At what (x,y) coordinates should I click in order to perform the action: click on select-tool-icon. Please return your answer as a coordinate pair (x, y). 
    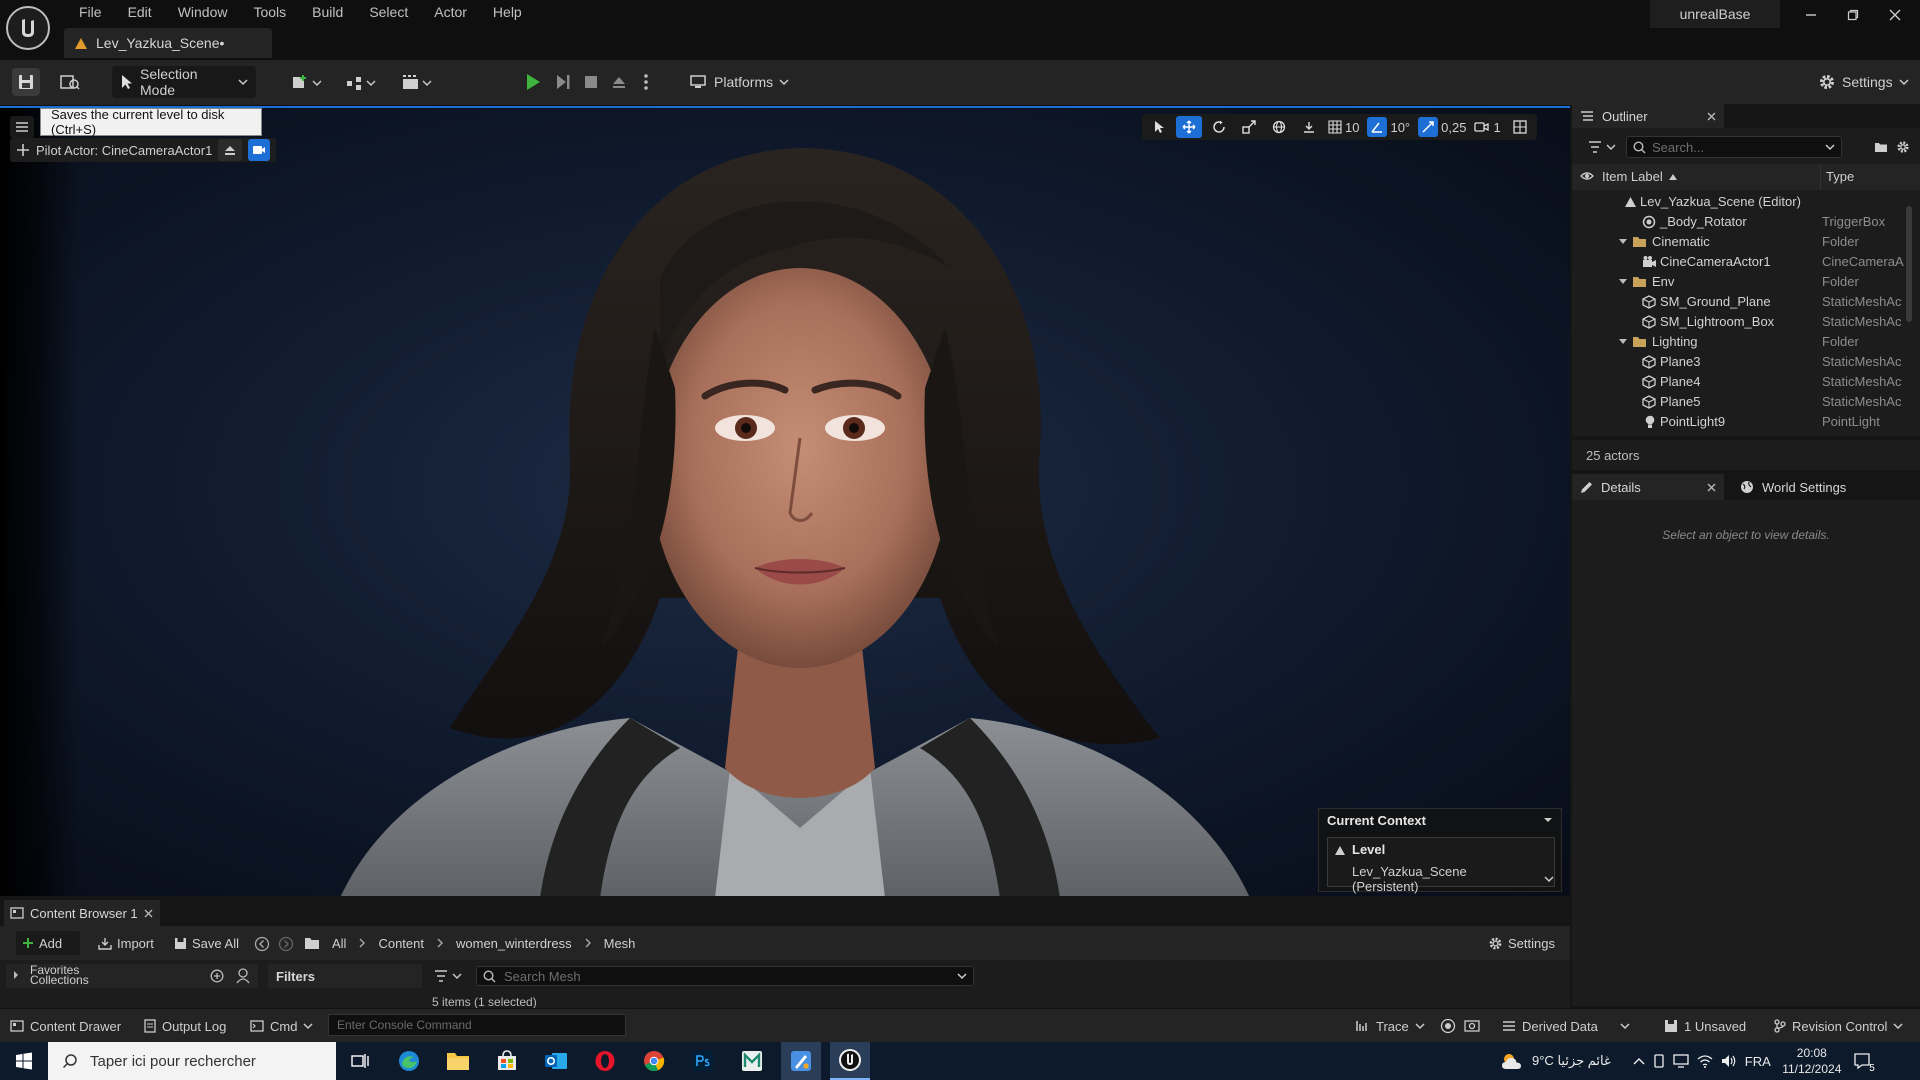
    Looking at the image, I should click on (1159, 127).